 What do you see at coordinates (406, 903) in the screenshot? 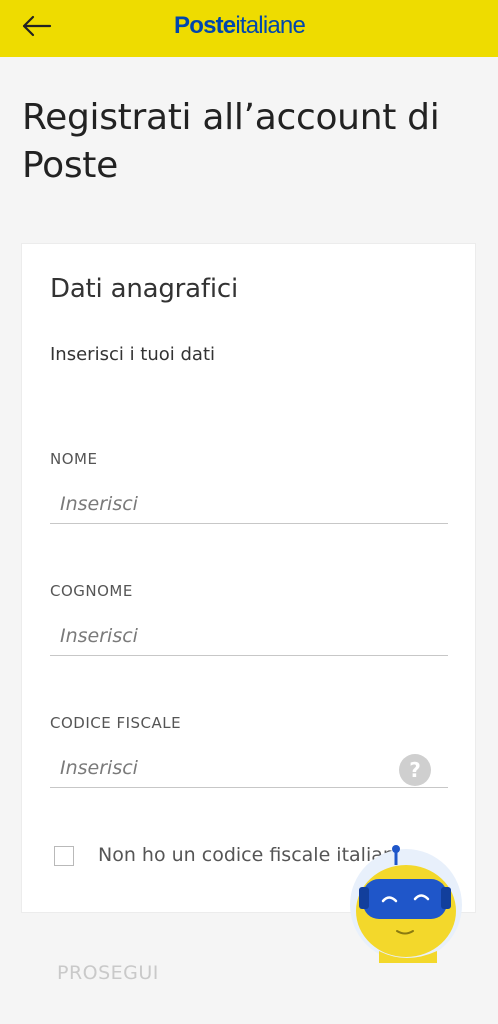
I see `robot-assistant-icon` at bounding box center [406, 903].